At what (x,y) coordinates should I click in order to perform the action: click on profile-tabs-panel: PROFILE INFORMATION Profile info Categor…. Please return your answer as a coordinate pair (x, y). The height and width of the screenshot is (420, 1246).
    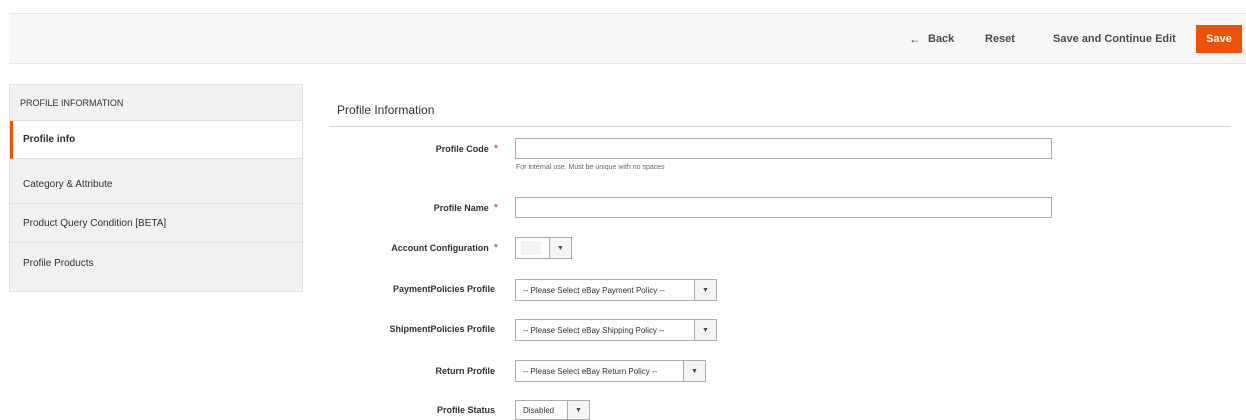
    Looking at the image, I should click on (156, 188).